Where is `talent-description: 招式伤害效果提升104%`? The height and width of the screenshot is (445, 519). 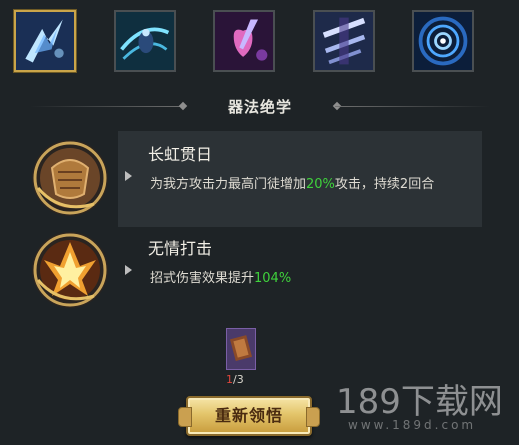
talent-description: 招式伤害效果提升104% is located at coordinates (221, 278).